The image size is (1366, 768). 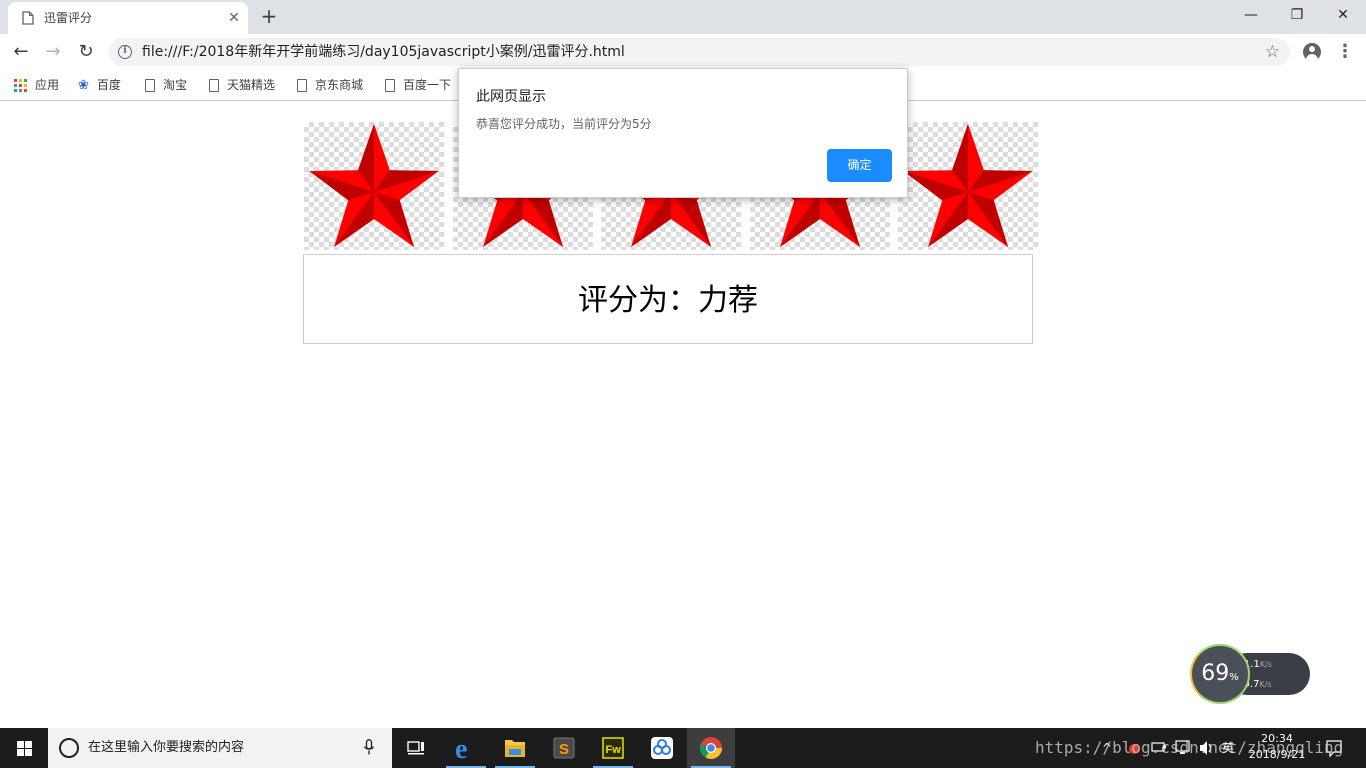 What do you see at coordinates (1343, 15) in the screenshot?
I see `close-window-button: ✕` at bounding box center [1343, 15].